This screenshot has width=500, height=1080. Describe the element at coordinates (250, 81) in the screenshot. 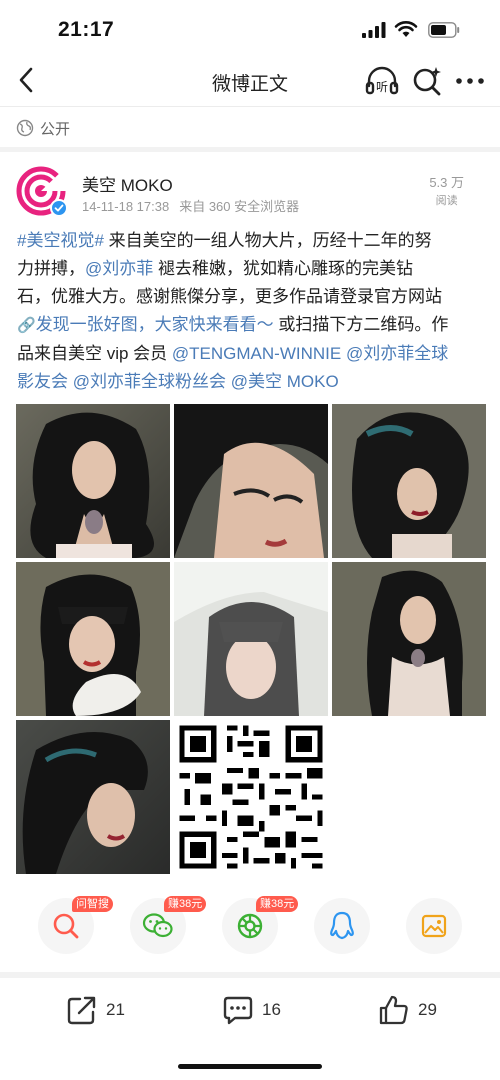

I see `nav-bar: 微博正文 听` at that location.